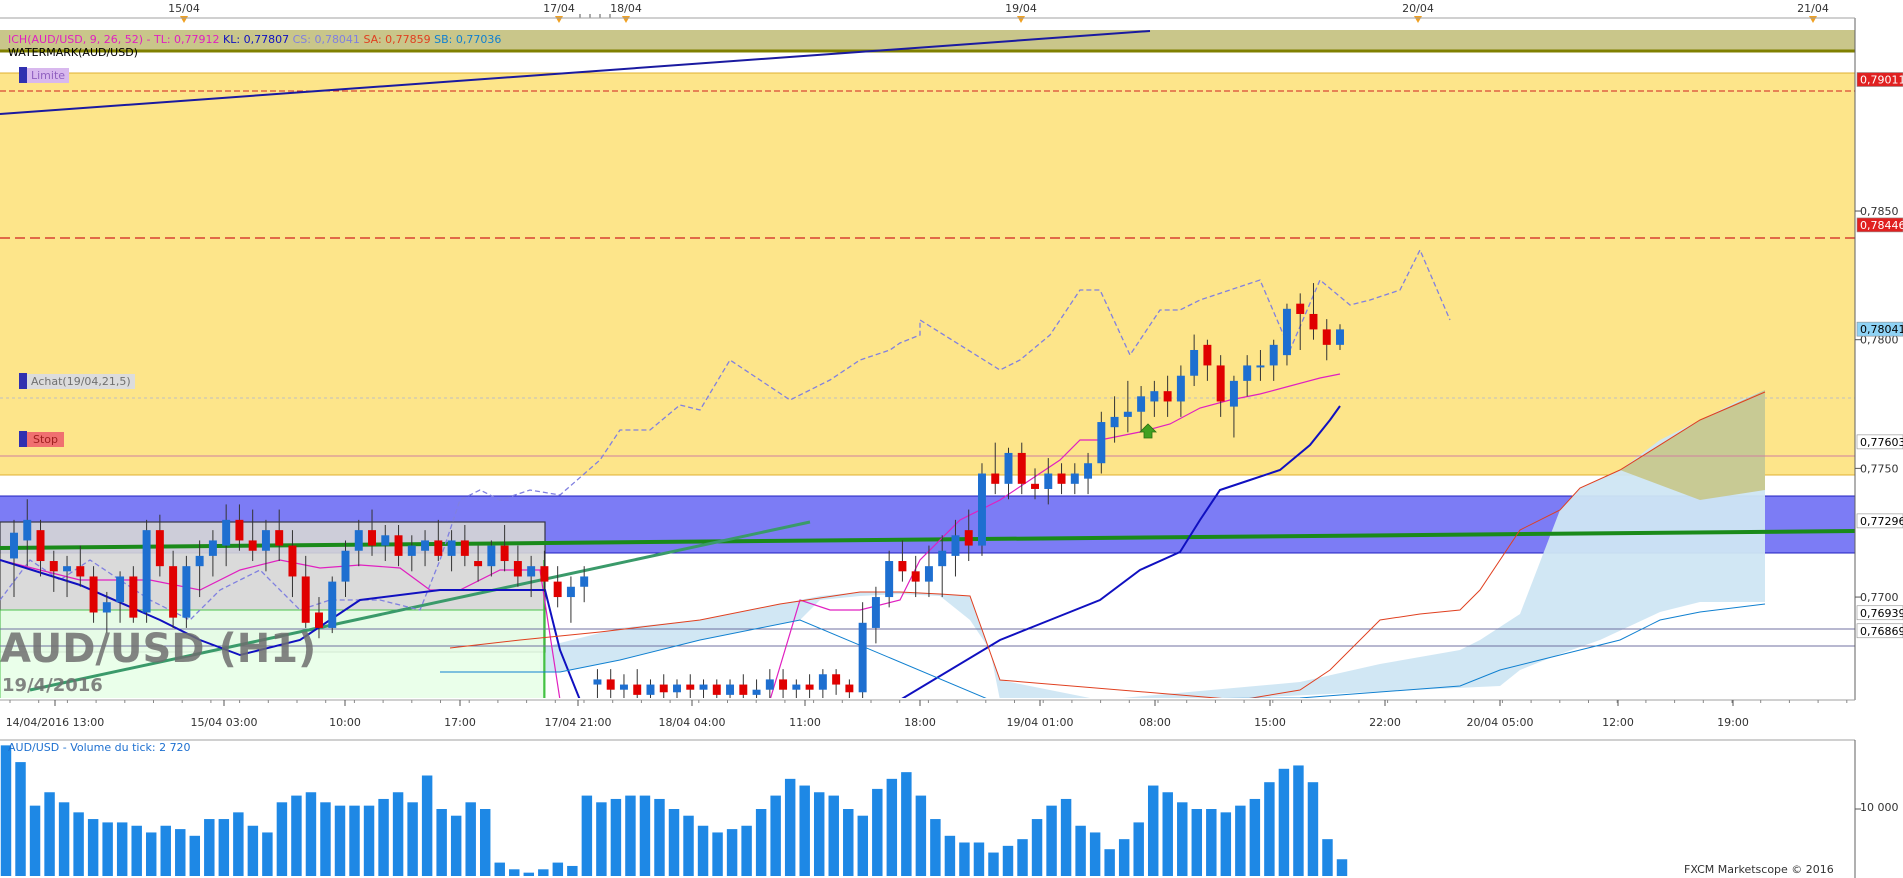 The image size is (1903, 878). I want to click on top-date-label: 20/04, so click(1418, 8).